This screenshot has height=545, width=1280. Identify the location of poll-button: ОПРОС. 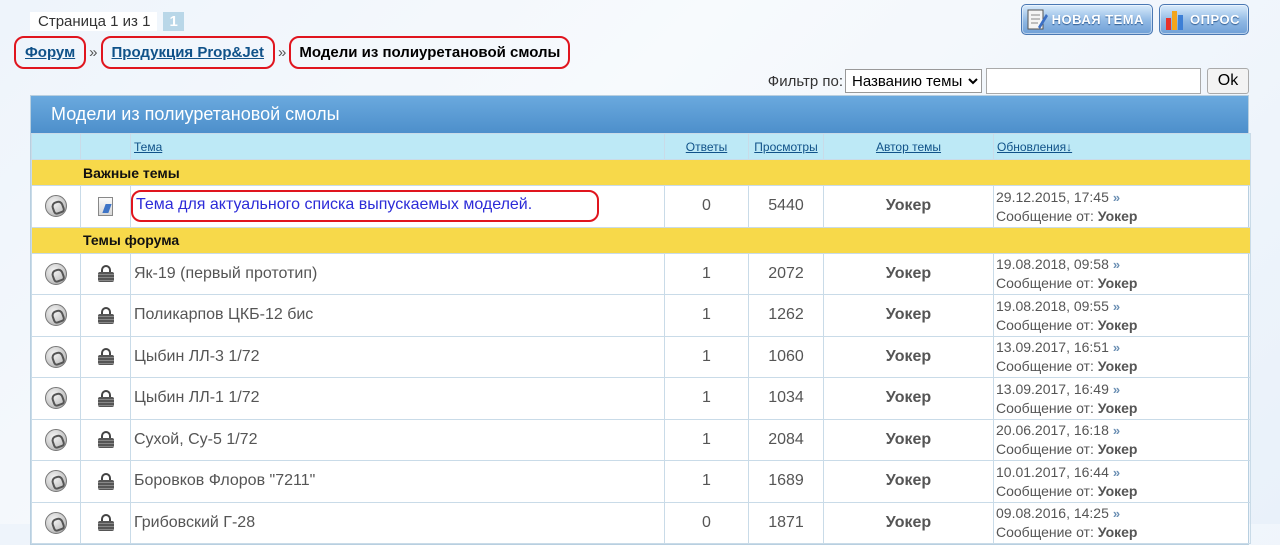
(1204, 19).